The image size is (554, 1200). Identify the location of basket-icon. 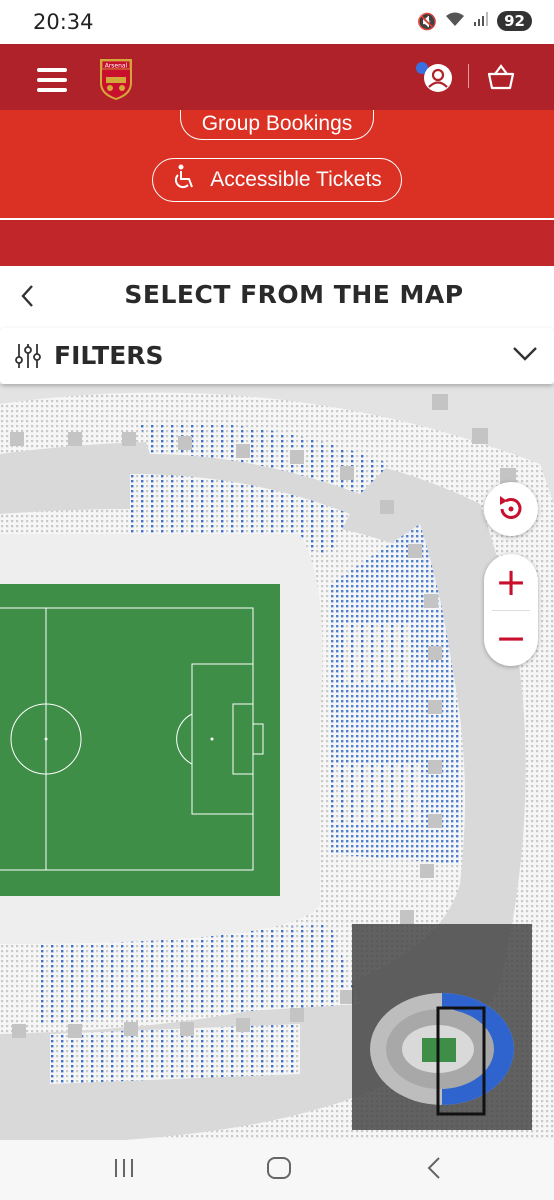
(501, 79).